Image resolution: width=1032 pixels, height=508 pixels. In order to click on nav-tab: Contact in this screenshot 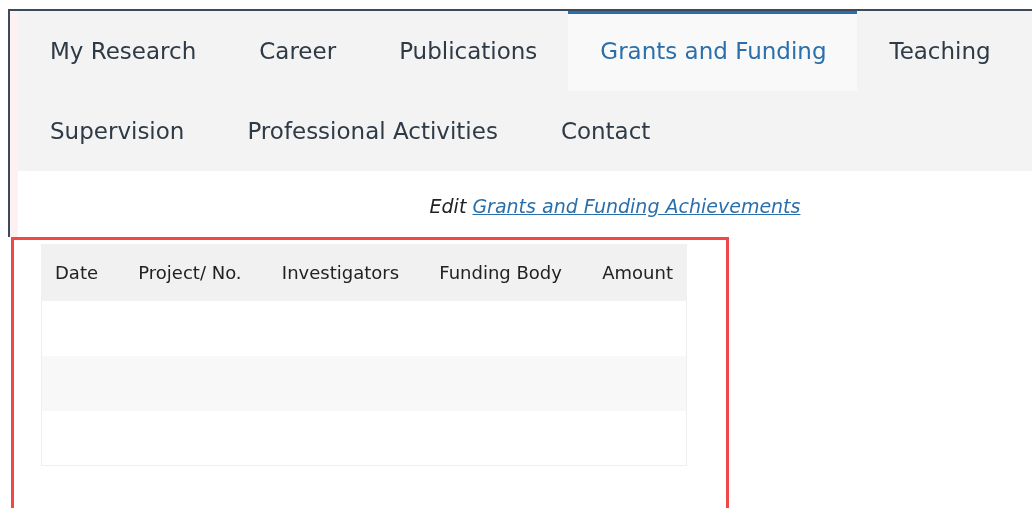, I will do `click(605, 131)`.